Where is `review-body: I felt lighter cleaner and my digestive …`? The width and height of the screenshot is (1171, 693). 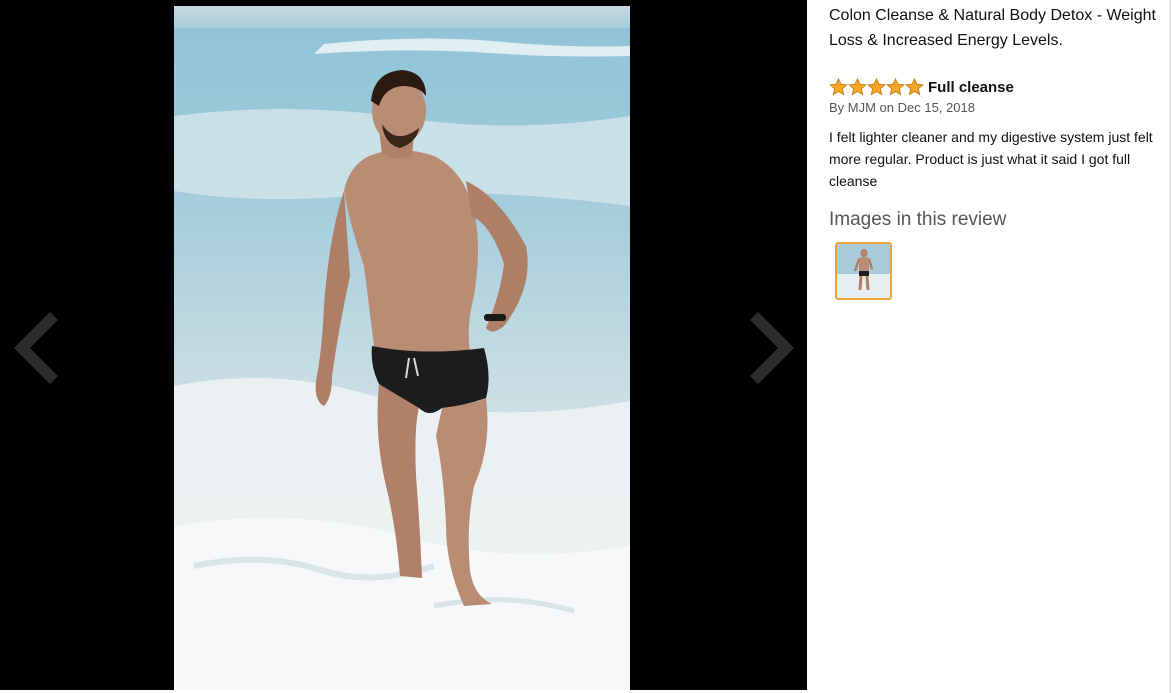 review-body: I felt lighter cleaner and my digestive … is located at coordinates (991, 159).